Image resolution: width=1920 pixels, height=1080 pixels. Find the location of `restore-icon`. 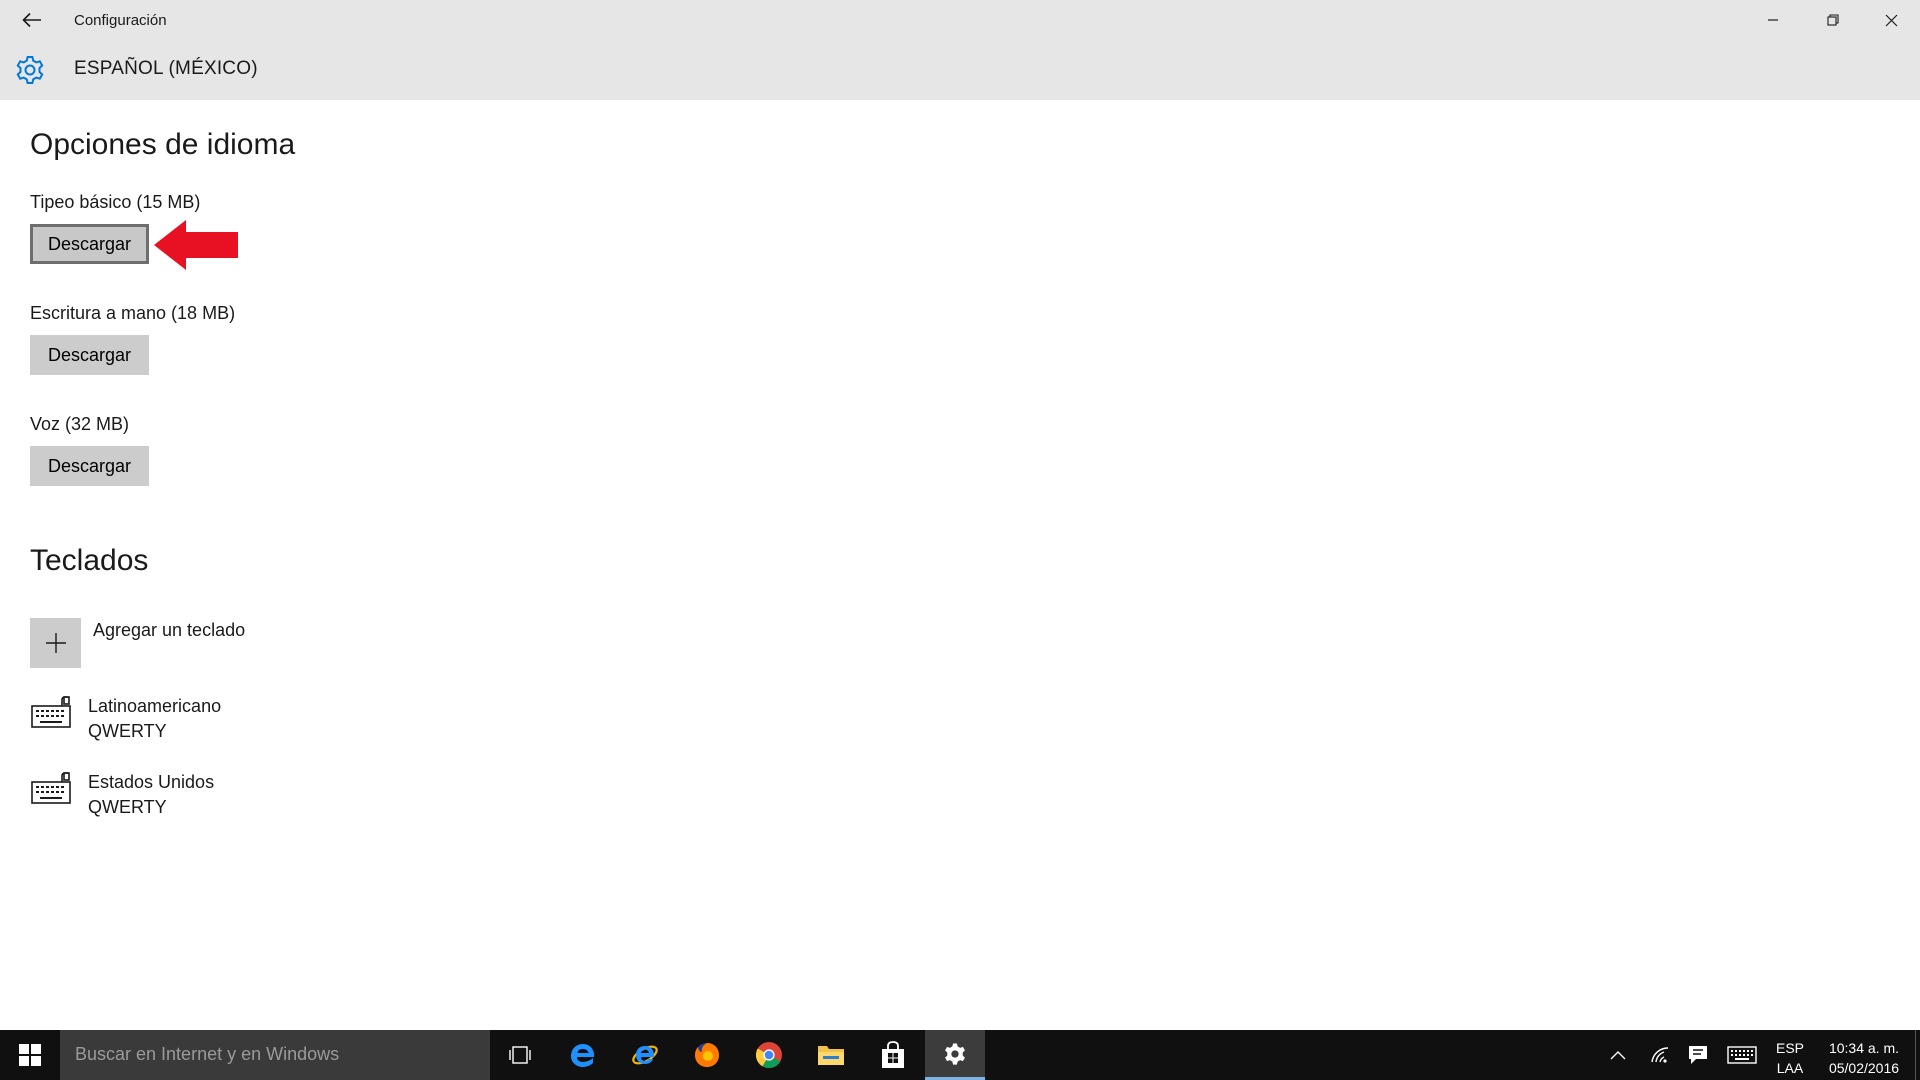

restore-icon is located at coordinates (1833, 20).